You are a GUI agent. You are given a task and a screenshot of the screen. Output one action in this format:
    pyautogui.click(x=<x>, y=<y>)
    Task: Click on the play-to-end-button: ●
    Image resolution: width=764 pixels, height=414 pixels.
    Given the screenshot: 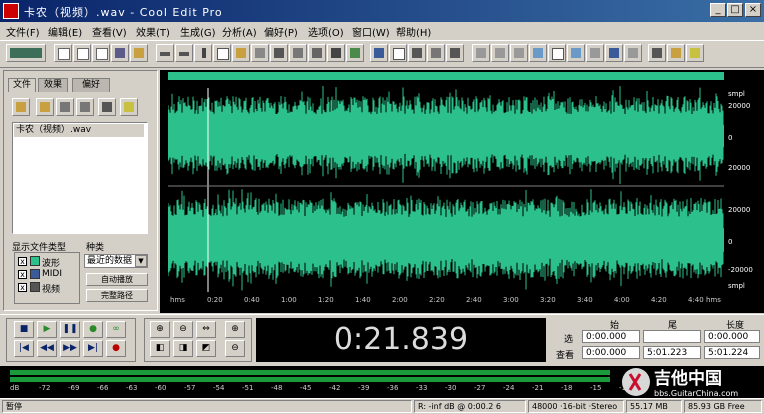 What is the action you would take?
    pyautogui.click(x=93, y=329)
    